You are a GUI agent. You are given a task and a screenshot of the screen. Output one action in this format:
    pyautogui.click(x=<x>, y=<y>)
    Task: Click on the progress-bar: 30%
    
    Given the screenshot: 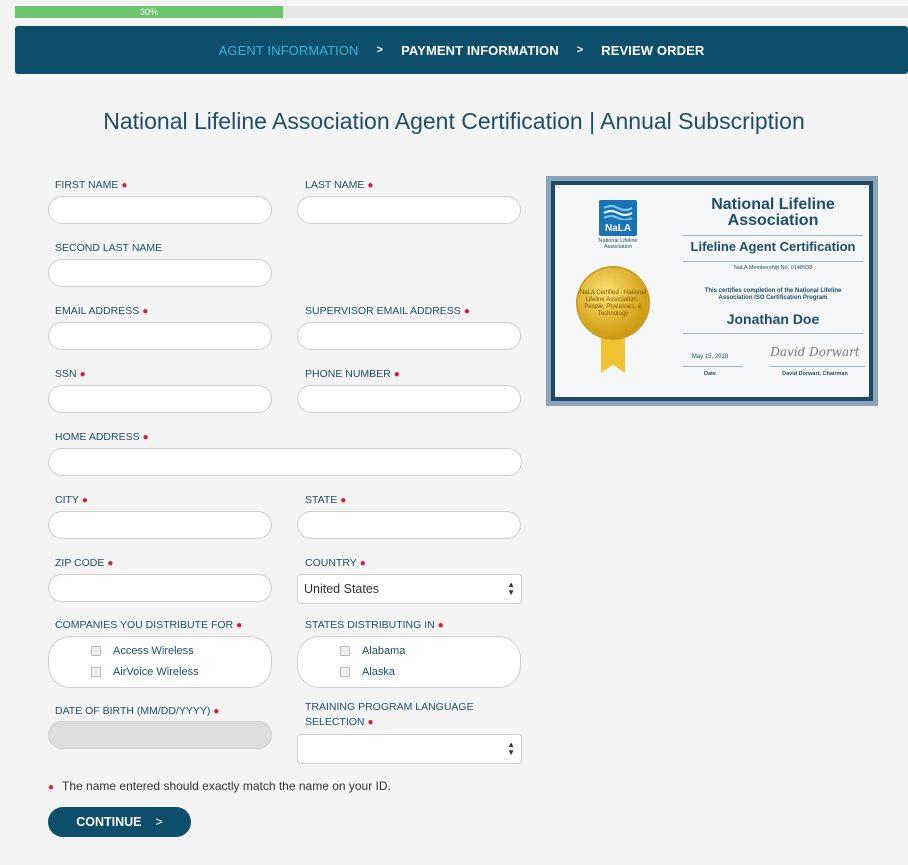 What is the action you would take?
    pyautogui.click(x=461, y=12)
    